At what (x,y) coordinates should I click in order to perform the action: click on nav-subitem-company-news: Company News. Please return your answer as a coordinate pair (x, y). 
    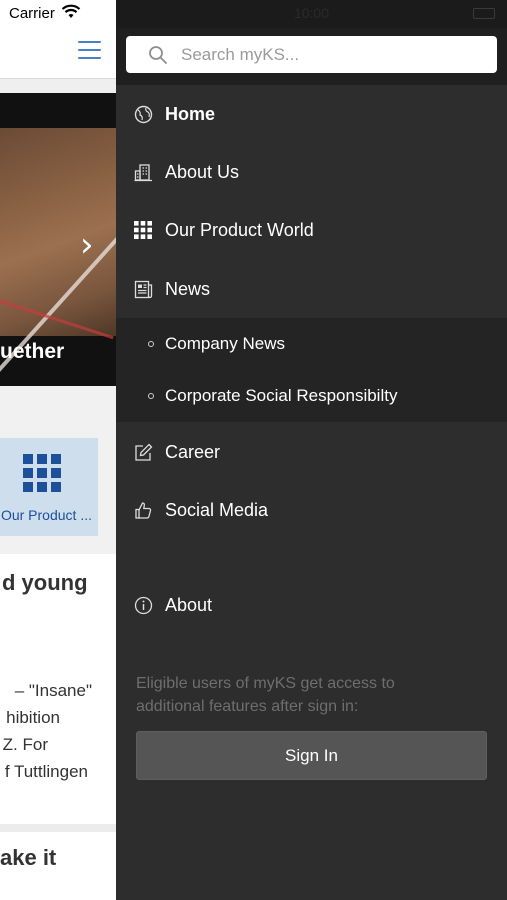
    Looking at the image, I should click on (311, 344).